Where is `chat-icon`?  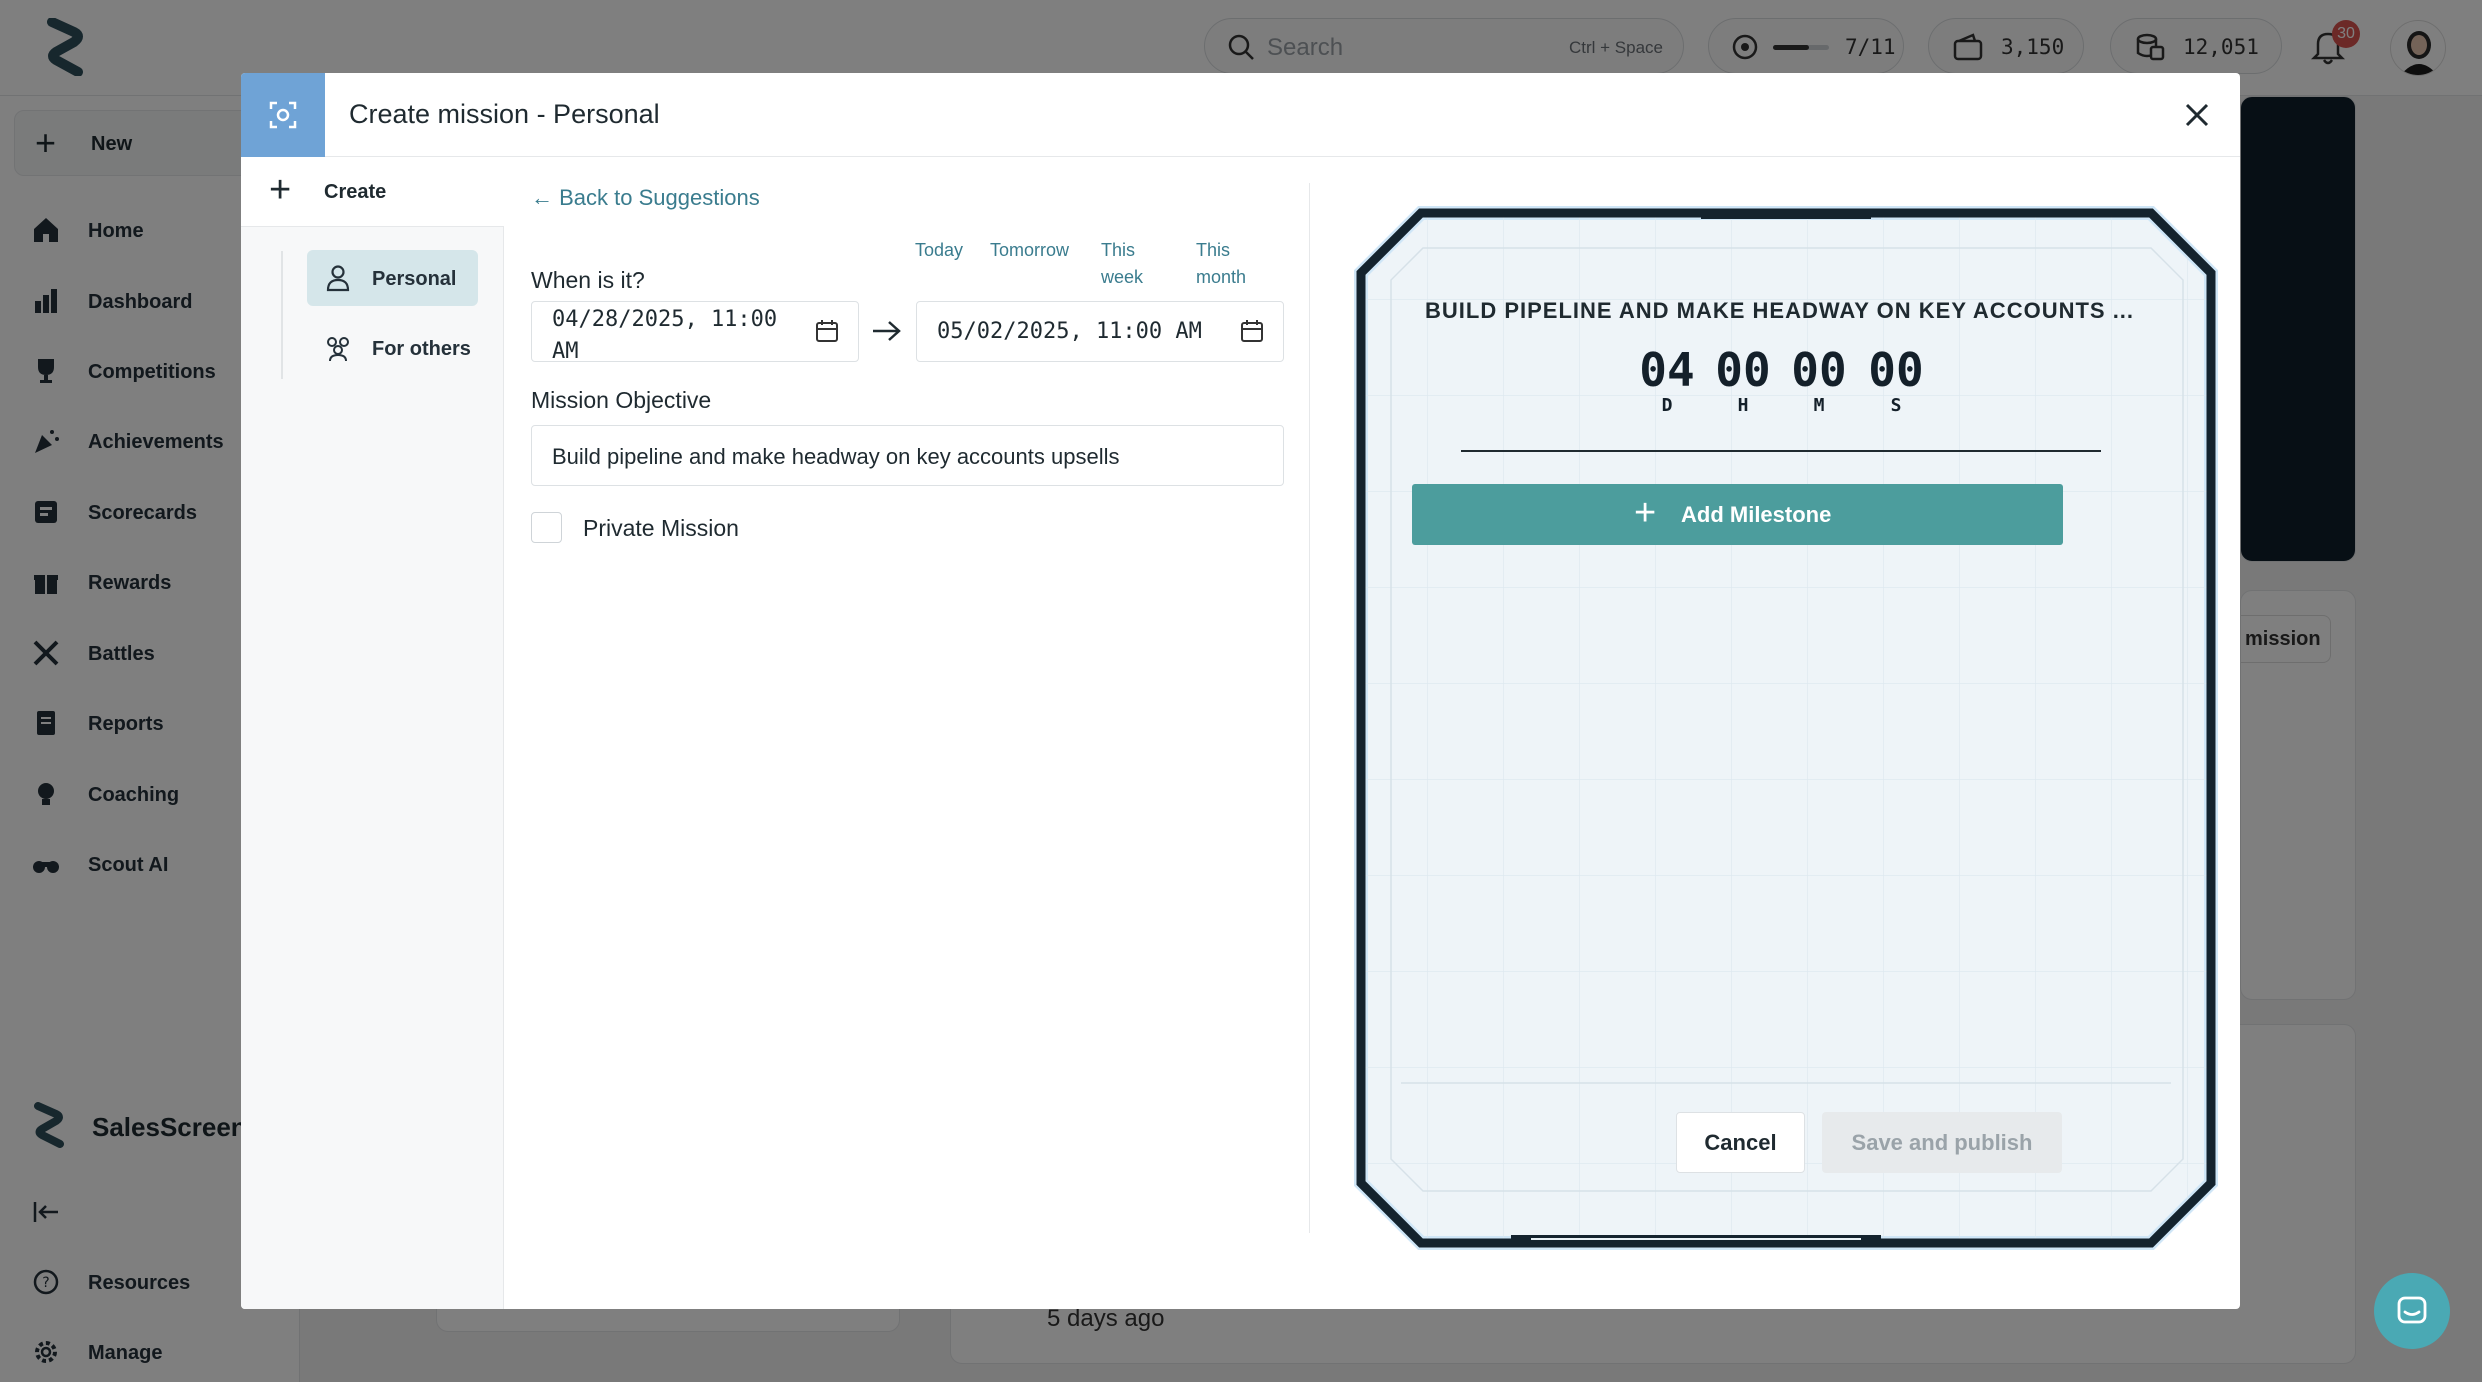
chat-icon is located at coordinates (2412, 1310).